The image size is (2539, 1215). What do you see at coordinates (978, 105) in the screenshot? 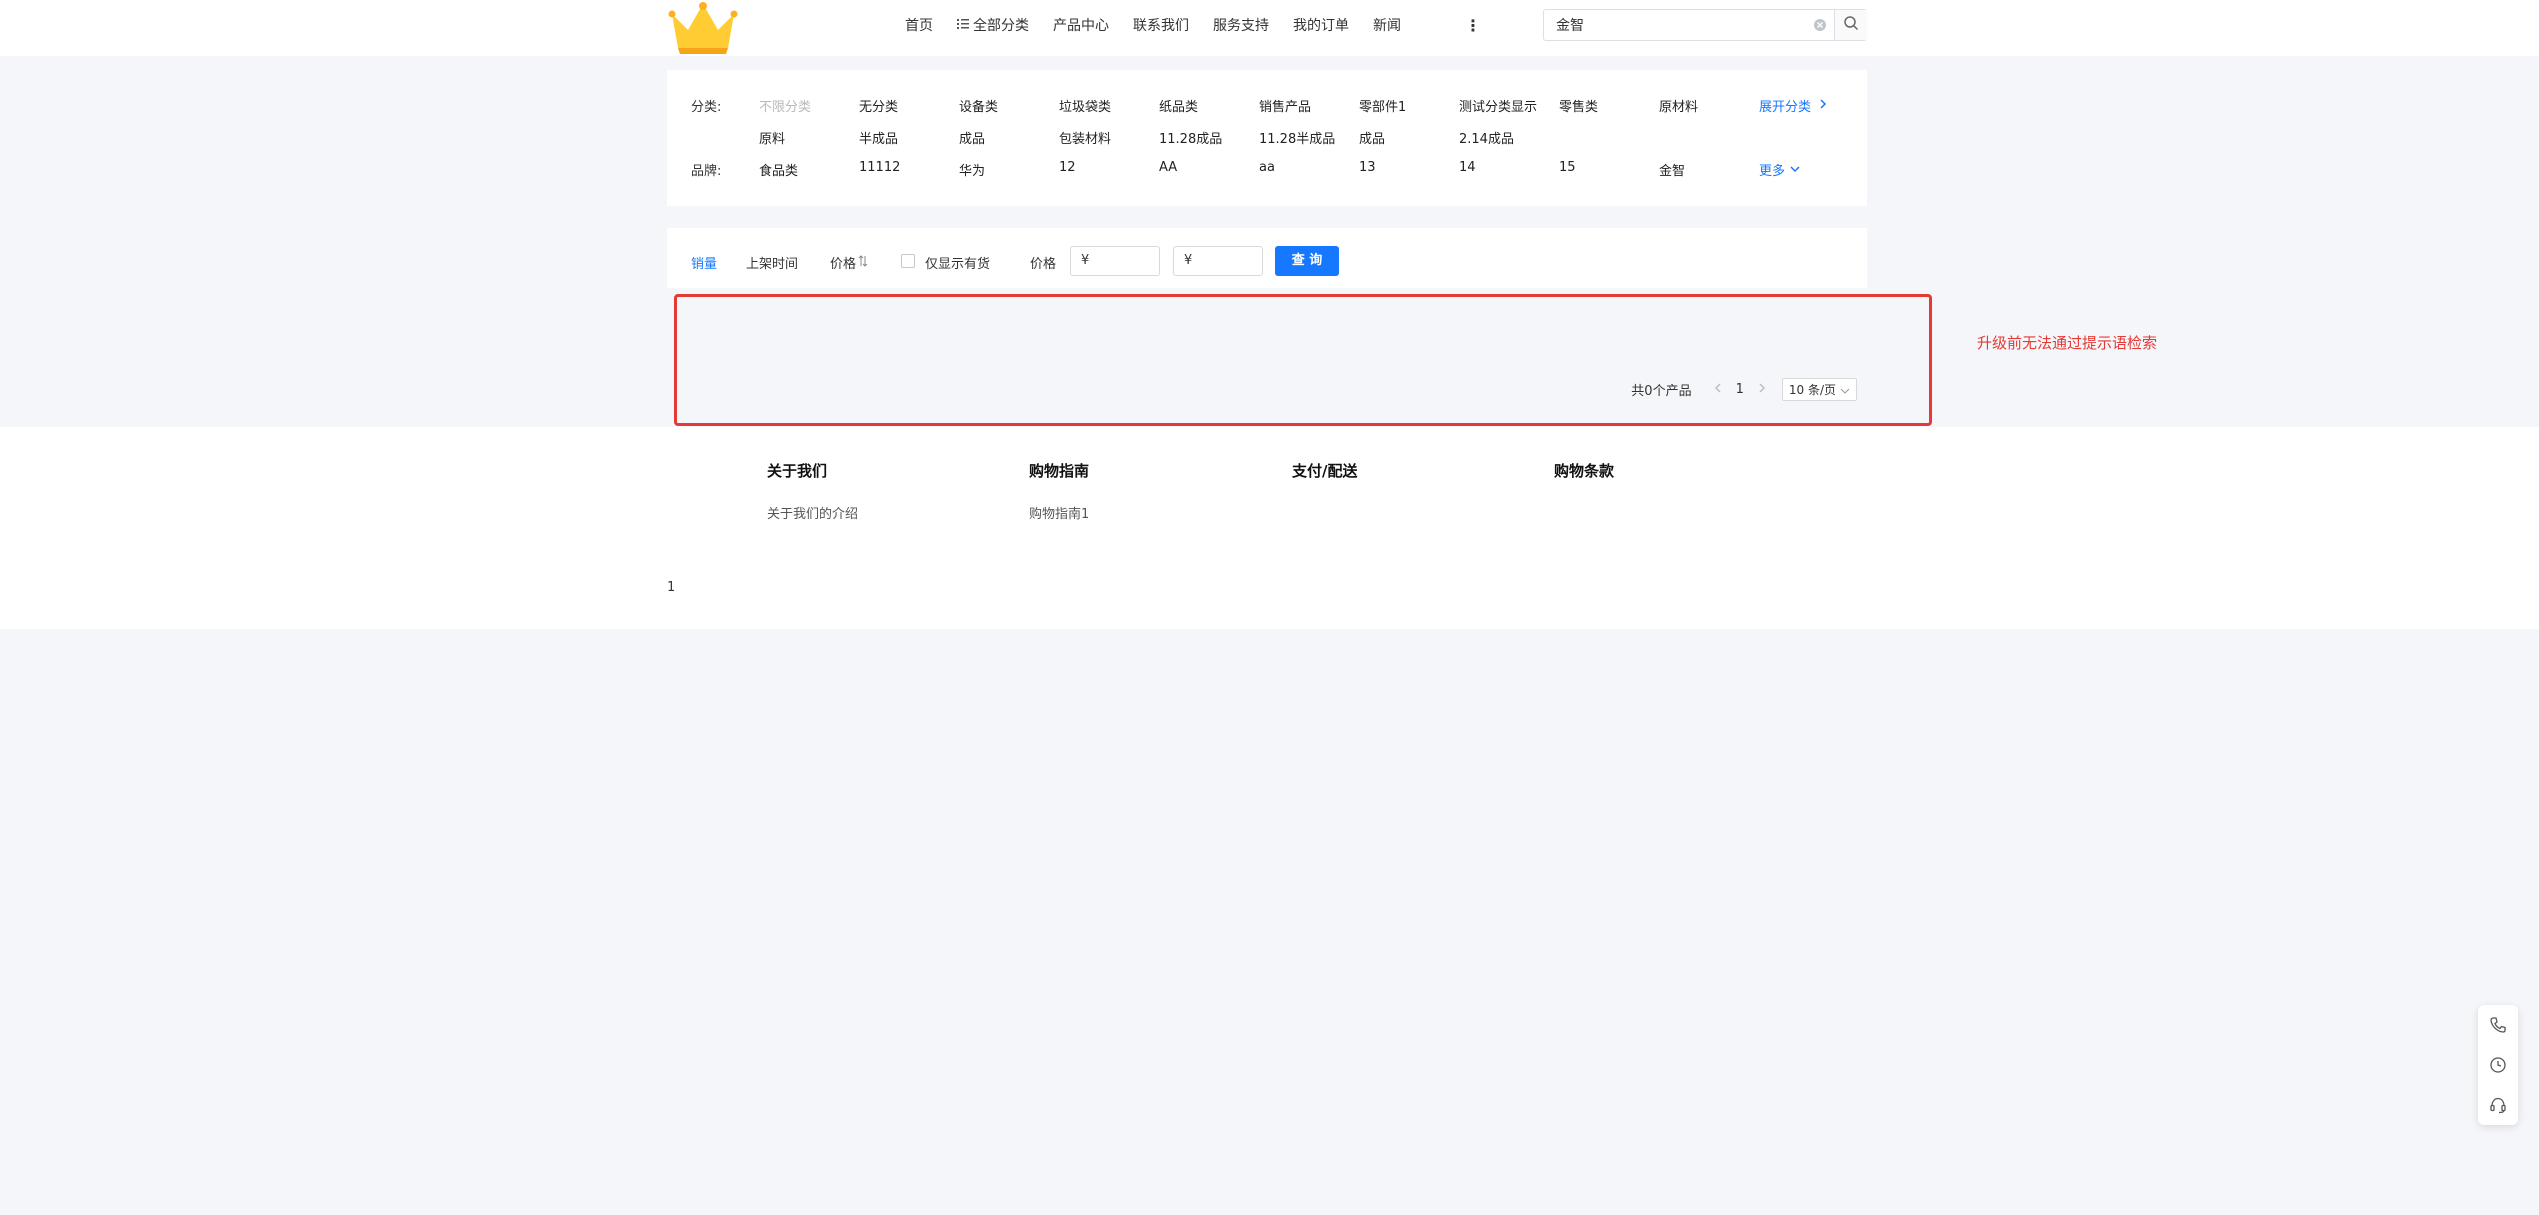
I see `category-option: 设备类` at bounding box center [978, 105].